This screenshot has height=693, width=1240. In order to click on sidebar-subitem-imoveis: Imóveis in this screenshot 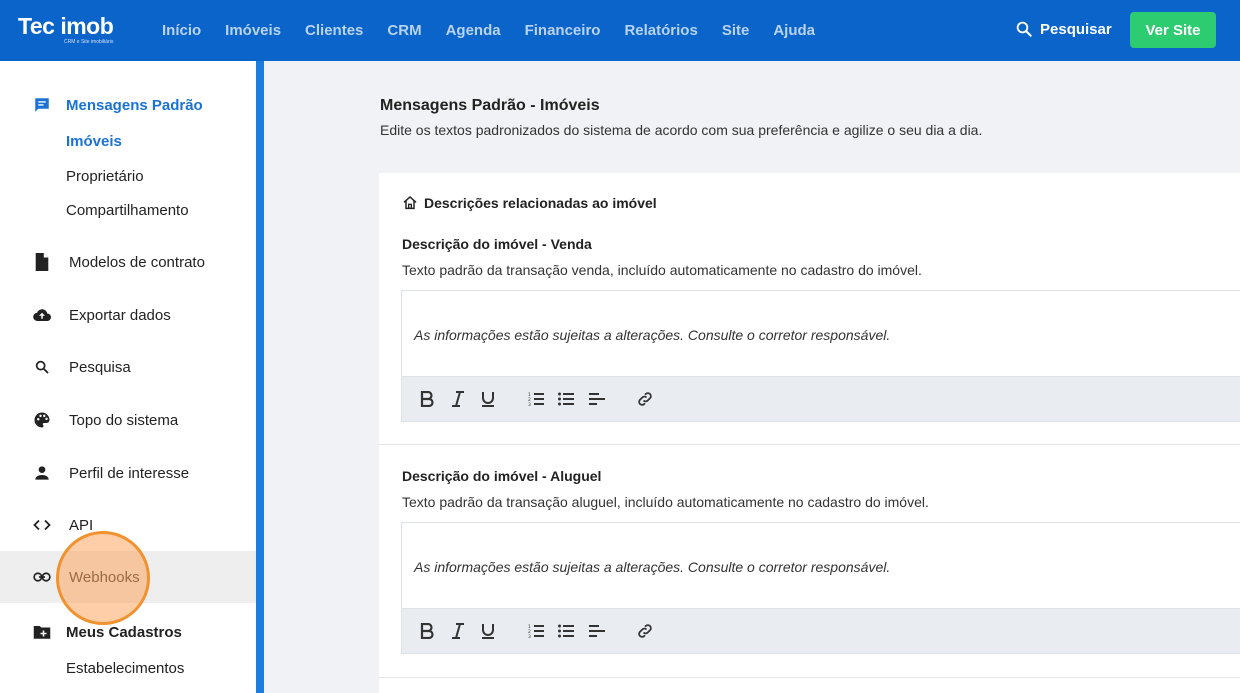, I will do `click(94, 141)`.